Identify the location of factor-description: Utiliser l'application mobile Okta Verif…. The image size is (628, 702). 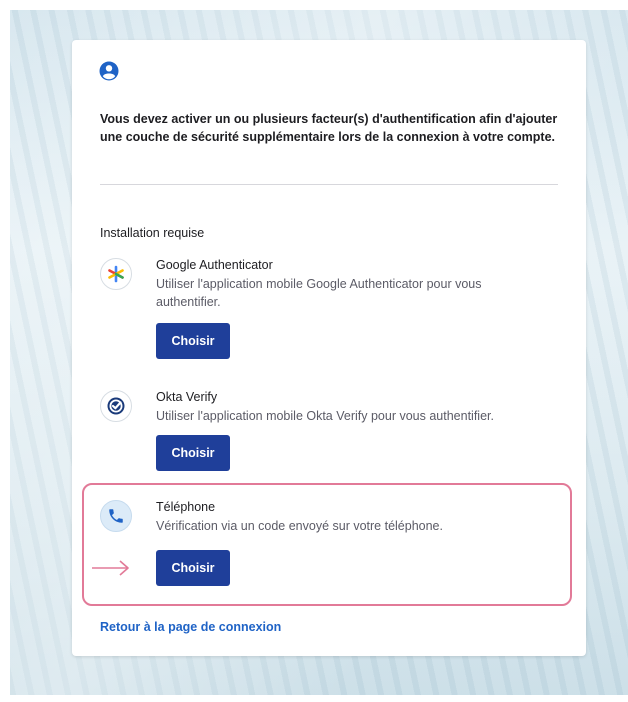
(325, 416).